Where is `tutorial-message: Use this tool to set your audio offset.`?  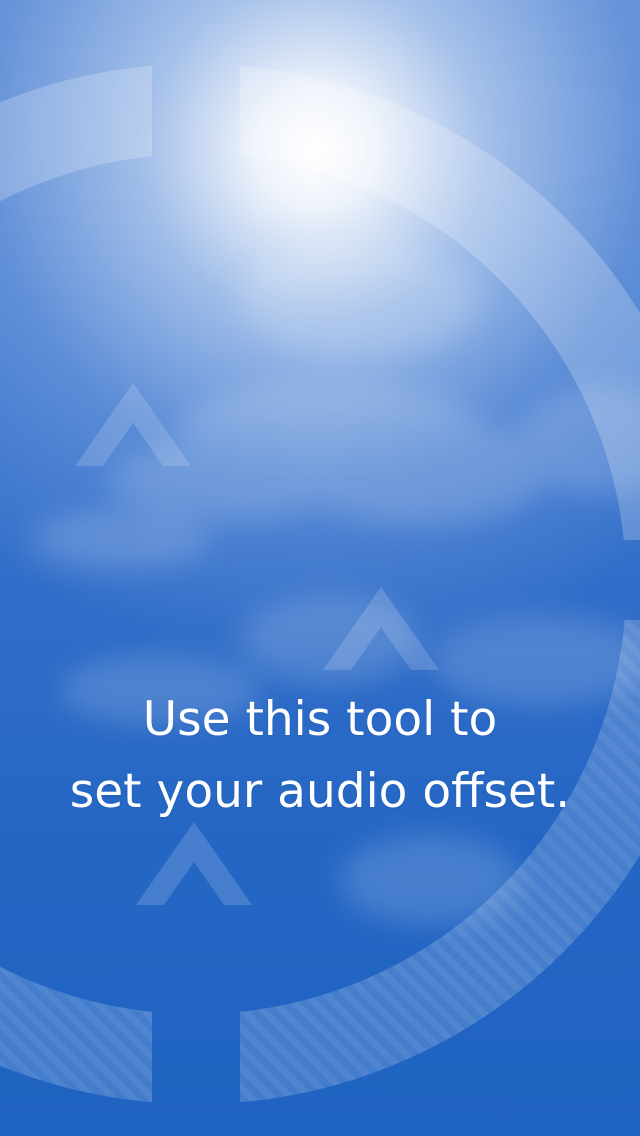 tutorial-message: Use this tool to set your audio offset. is located at coordinates (320, 756).